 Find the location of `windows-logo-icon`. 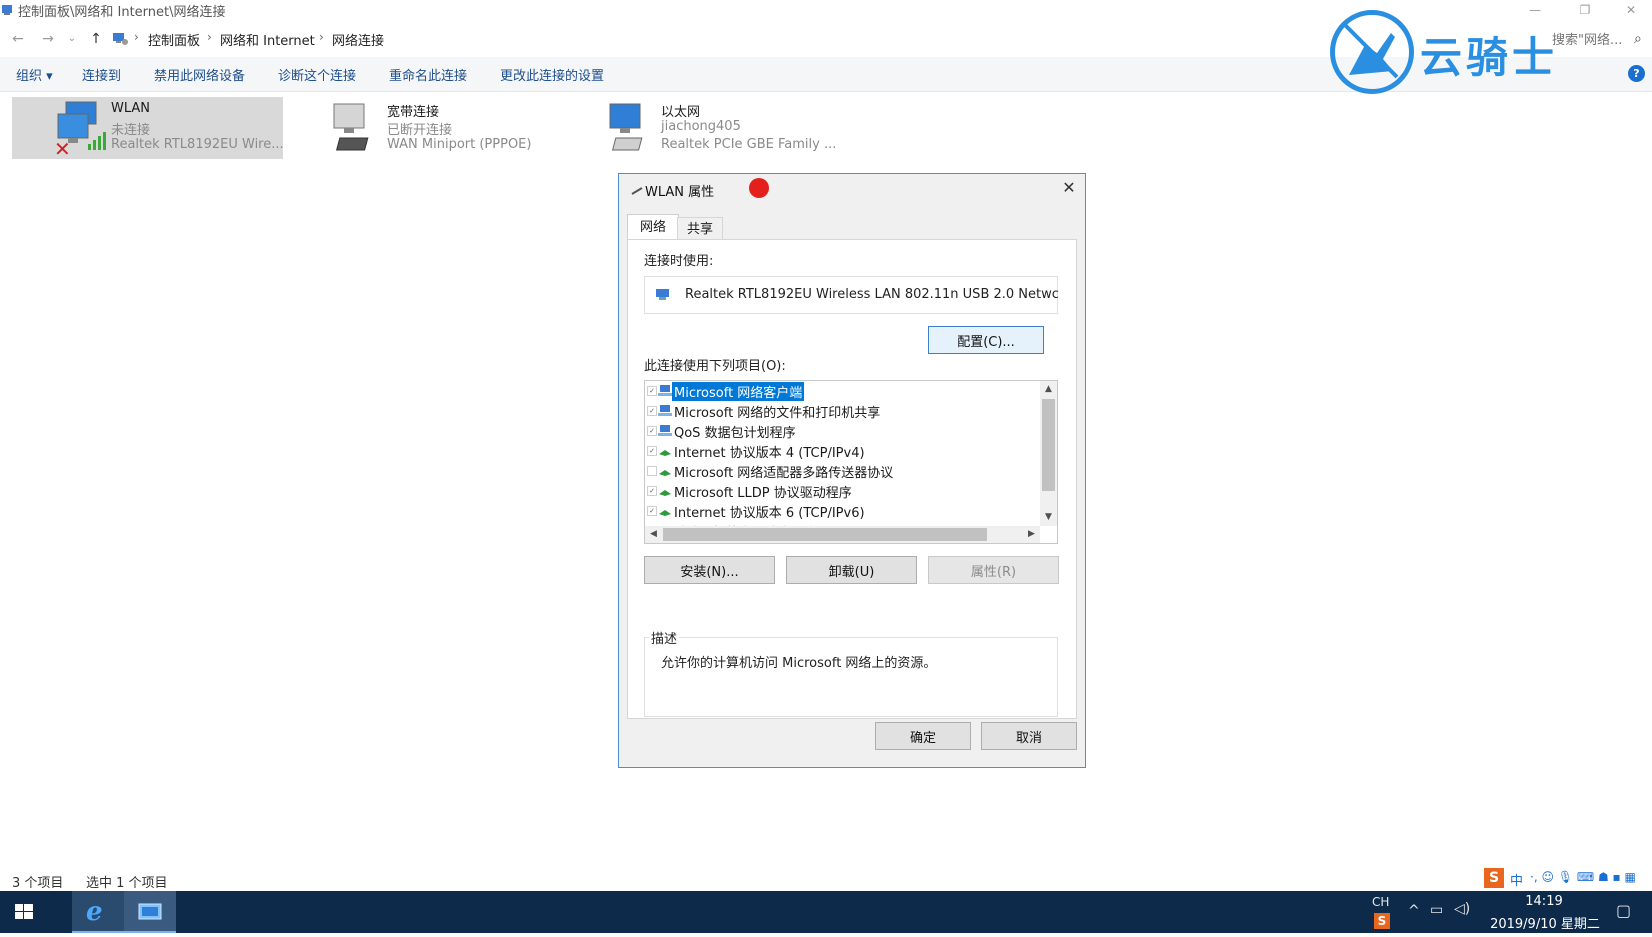

windows-logo-icon is located at coordinates (24, 911).